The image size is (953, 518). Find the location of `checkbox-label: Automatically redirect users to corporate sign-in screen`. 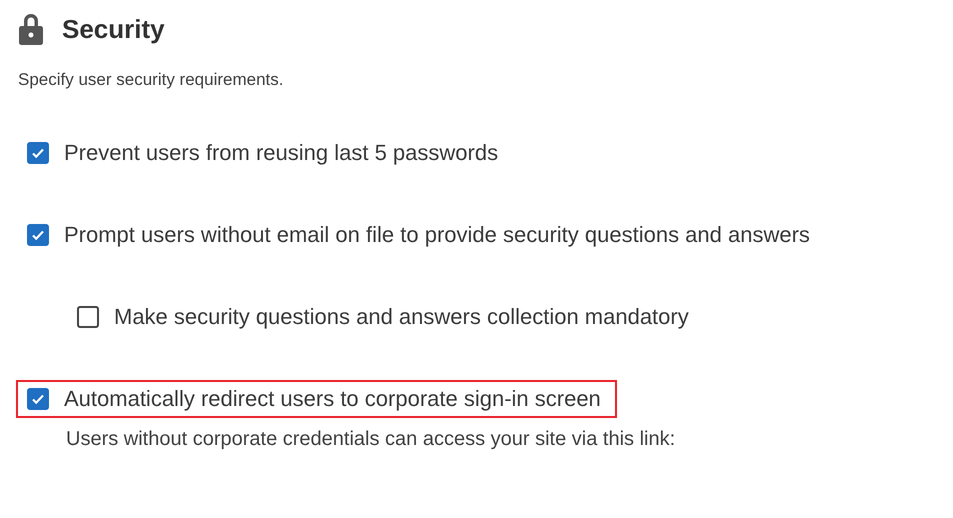

checkbox-label: Automatically redirect users to corporate sign-in screen is located at coordinates (332, 399).